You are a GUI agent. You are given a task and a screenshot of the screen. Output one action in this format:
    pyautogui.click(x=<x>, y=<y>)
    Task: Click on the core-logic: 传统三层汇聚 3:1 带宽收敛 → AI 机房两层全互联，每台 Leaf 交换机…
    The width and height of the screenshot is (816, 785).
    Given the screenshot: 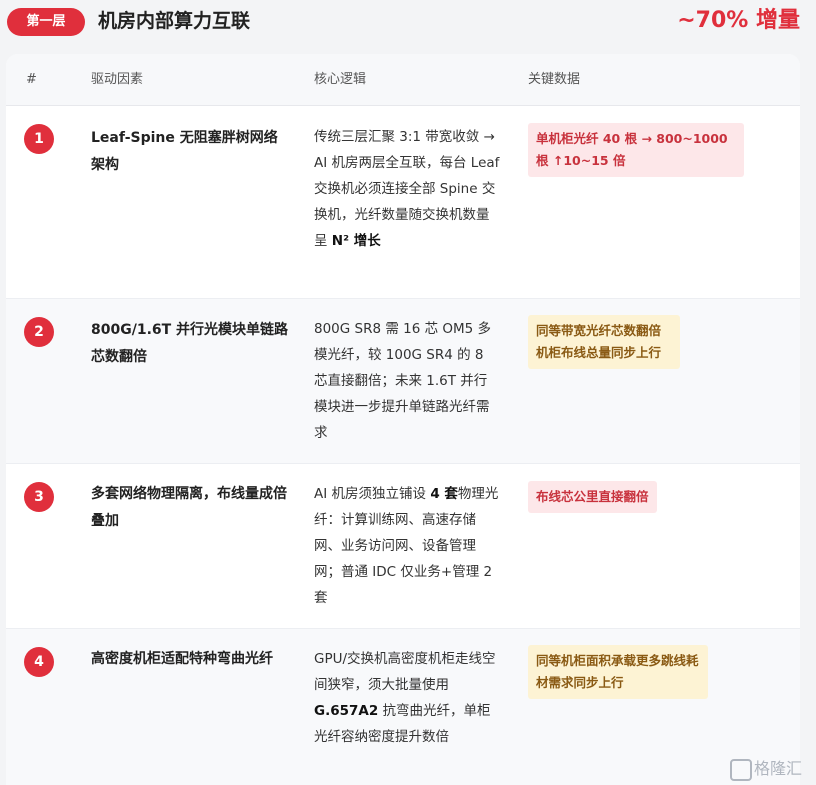 What is the action you would take?
    pyautogui.click(x=407, y=189)
    